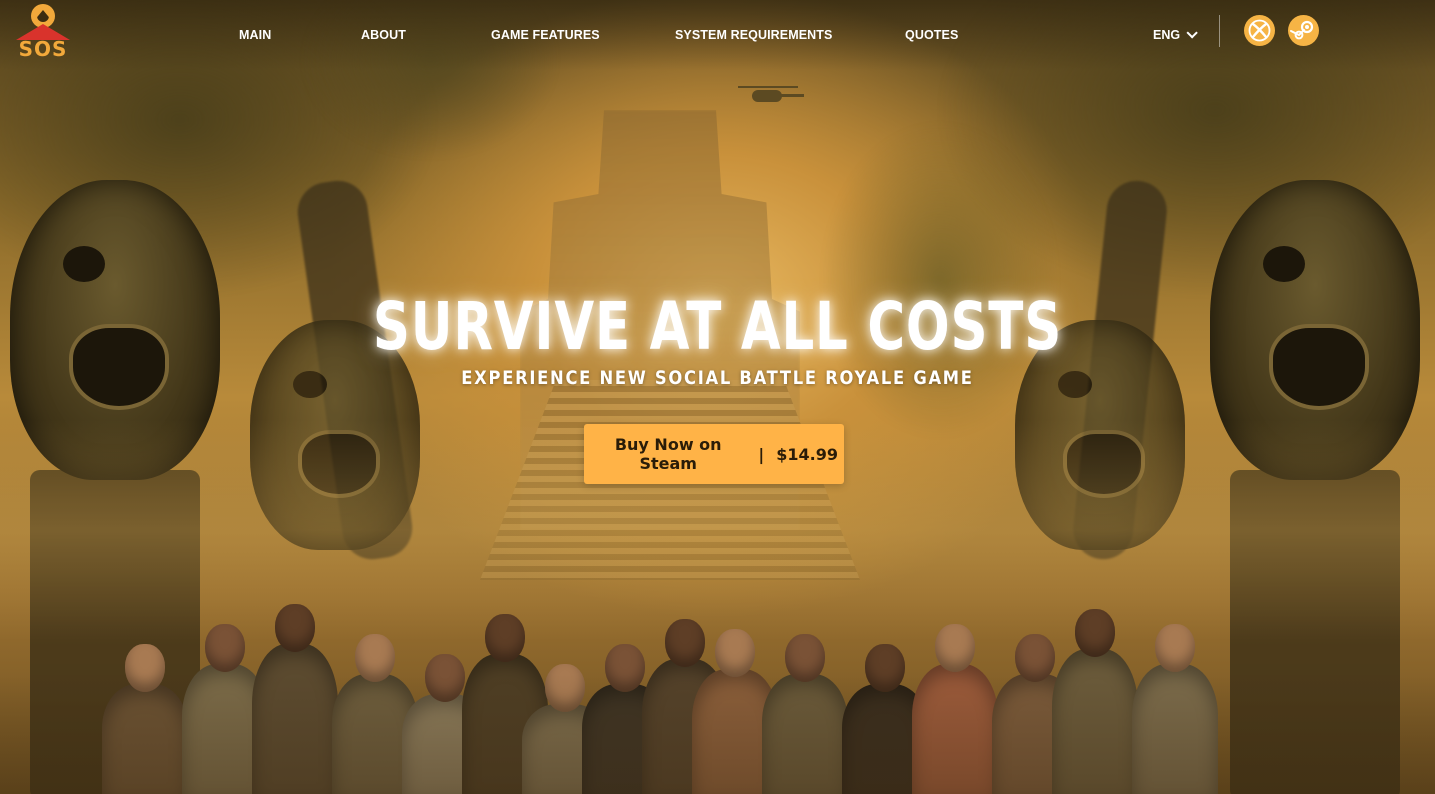  I want to click on cta-price: $14.99, so click(807, 454).